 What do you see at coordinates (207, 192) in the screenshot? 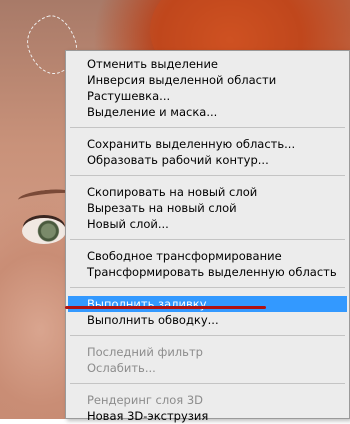
I see `menu-item-layer-via-copy: Скопировать на новый слой` at bounding box center [207, 192].